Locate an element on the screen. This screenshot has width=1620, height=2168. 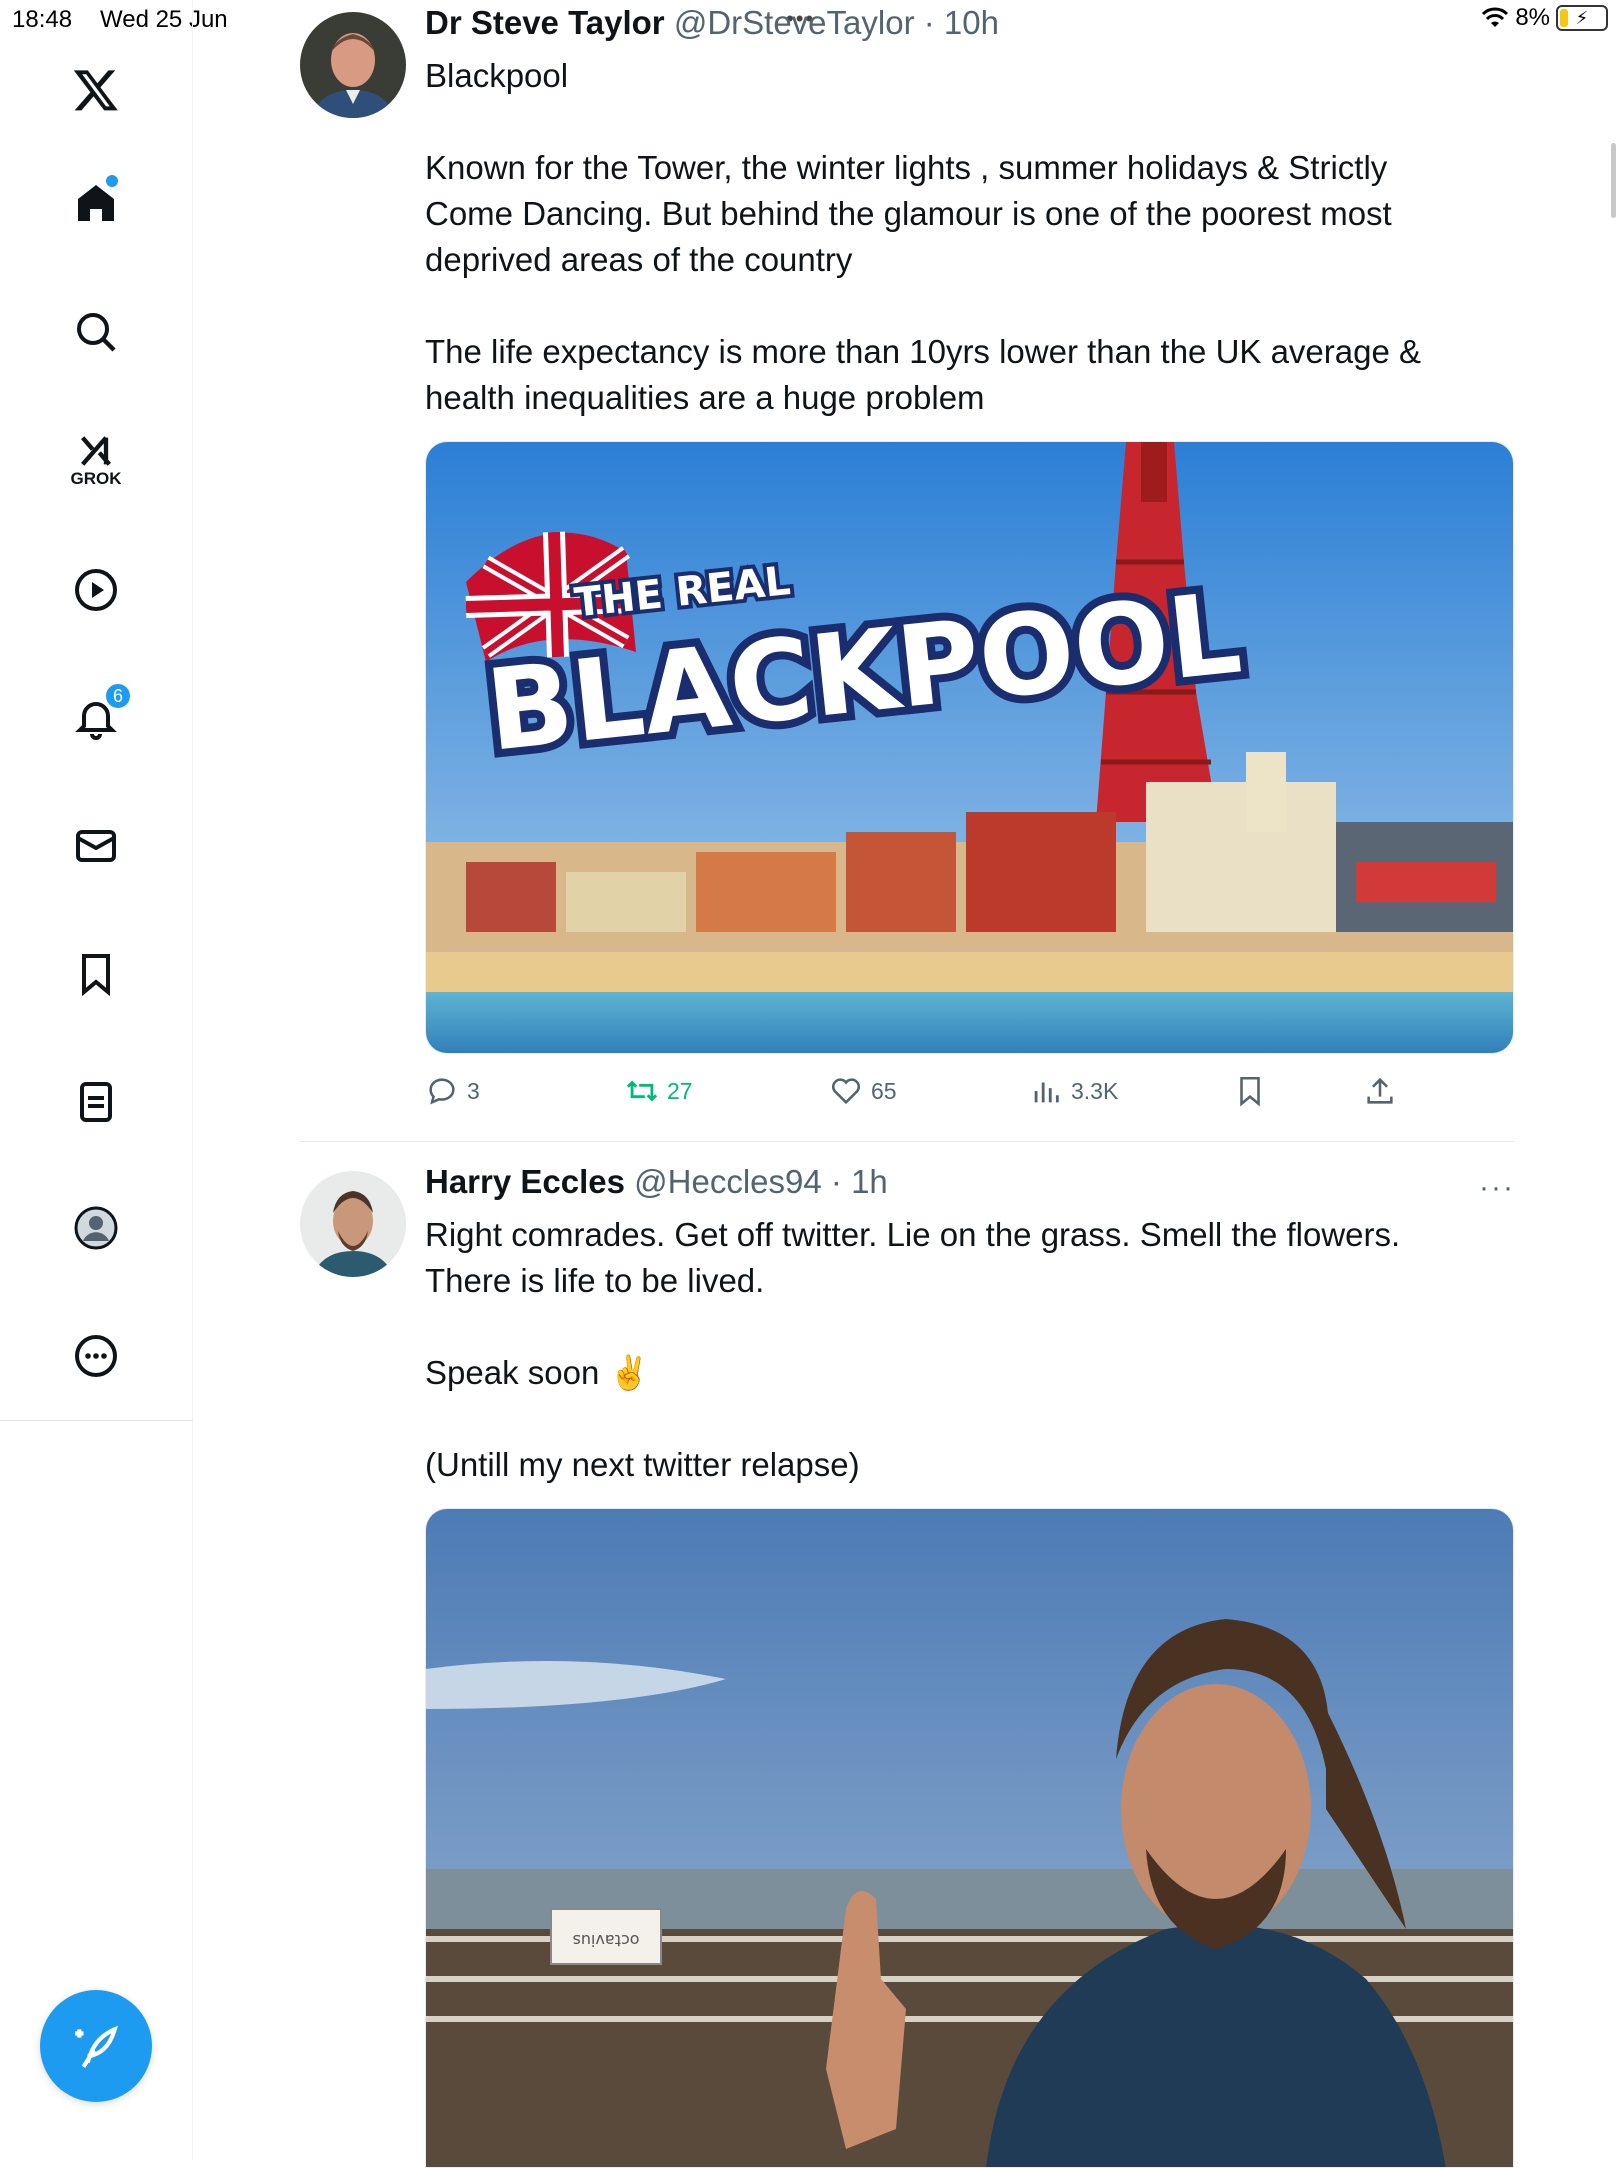
tweet-line: deprived areas of the country is located at coordinates (639, 259).